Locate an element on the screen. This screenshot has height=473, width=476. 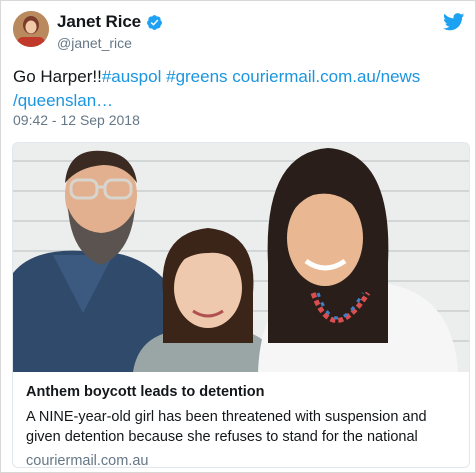
tweet-timestamp: 09:42 - 12 Sep 2018 is located at coordinates (76, 120).